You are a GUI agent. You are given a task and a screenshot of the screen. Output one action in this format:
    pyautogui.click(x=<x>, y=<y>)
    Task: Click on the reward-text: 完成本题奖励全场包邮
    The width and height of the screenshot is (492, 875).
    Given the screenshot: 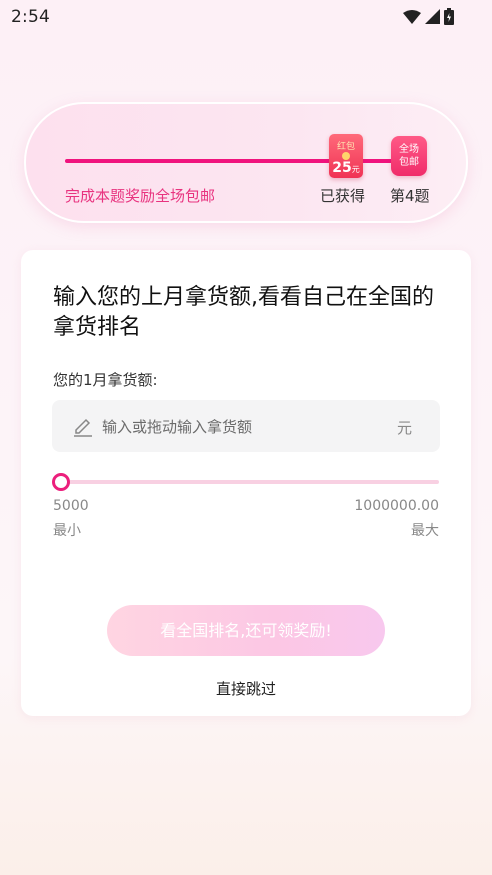 What is the action you would take?
    pyautogui.click(x=140, y=196)
    